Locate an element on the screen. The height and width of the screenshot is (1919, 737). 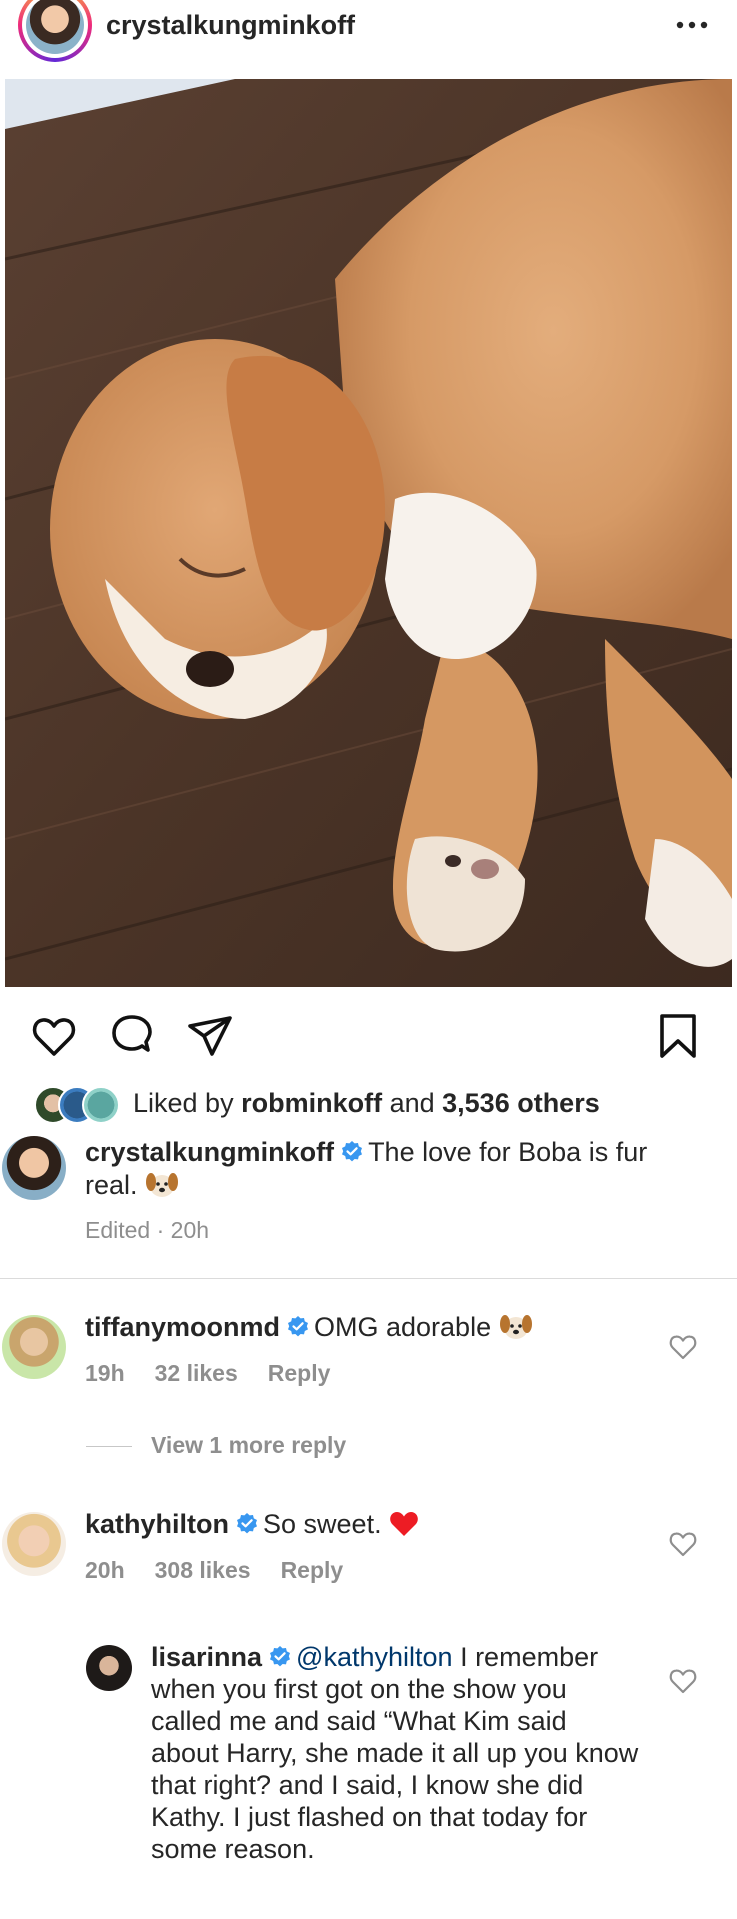
comment-text: So sweet. is located at coordinates (322, 1524).